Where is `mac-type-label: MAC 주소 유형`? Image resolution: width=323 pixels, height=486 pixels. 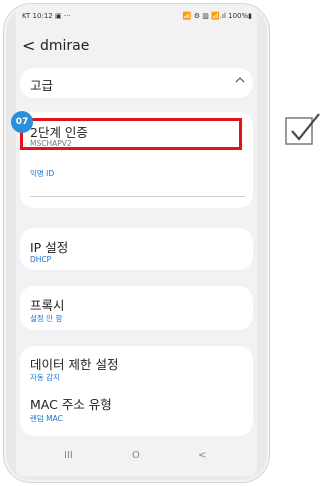
mac-type-label: MAC 주소 유형 is located at coordinates (71, 403).